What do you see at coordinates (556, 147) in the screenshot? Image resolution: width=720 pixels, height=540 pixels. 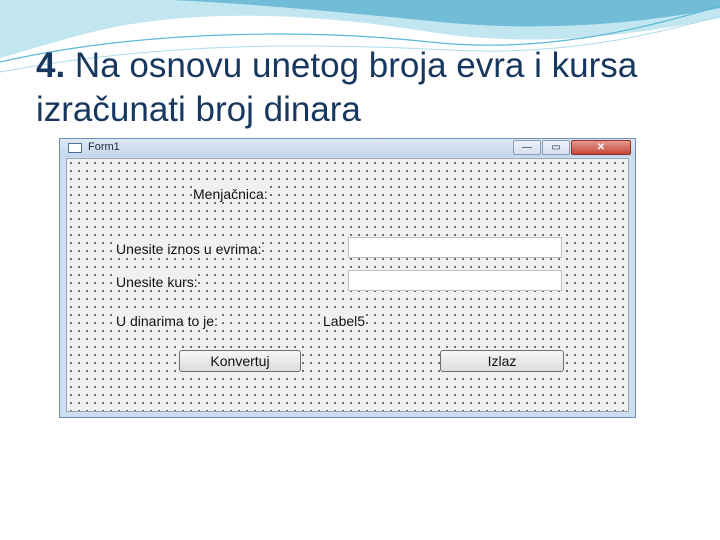 I see `maximize-button: ▭` at bounding box center [556, 147].